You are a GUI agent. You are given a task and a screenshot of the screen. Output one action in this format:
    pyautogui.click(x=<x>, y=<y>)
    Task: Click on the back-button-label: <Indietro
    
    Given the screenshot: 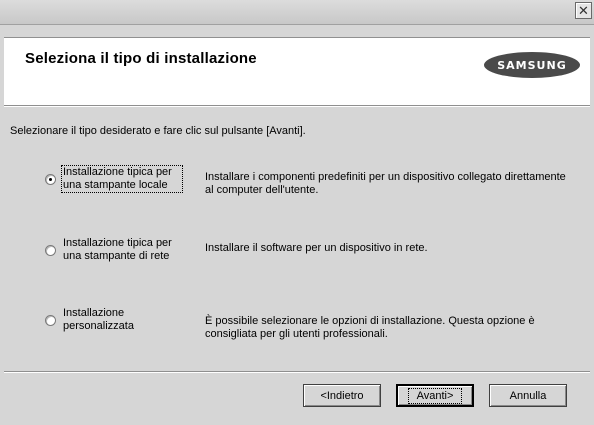 What is the action you would take?
    pyautogui.click(x=342, y=395)
    